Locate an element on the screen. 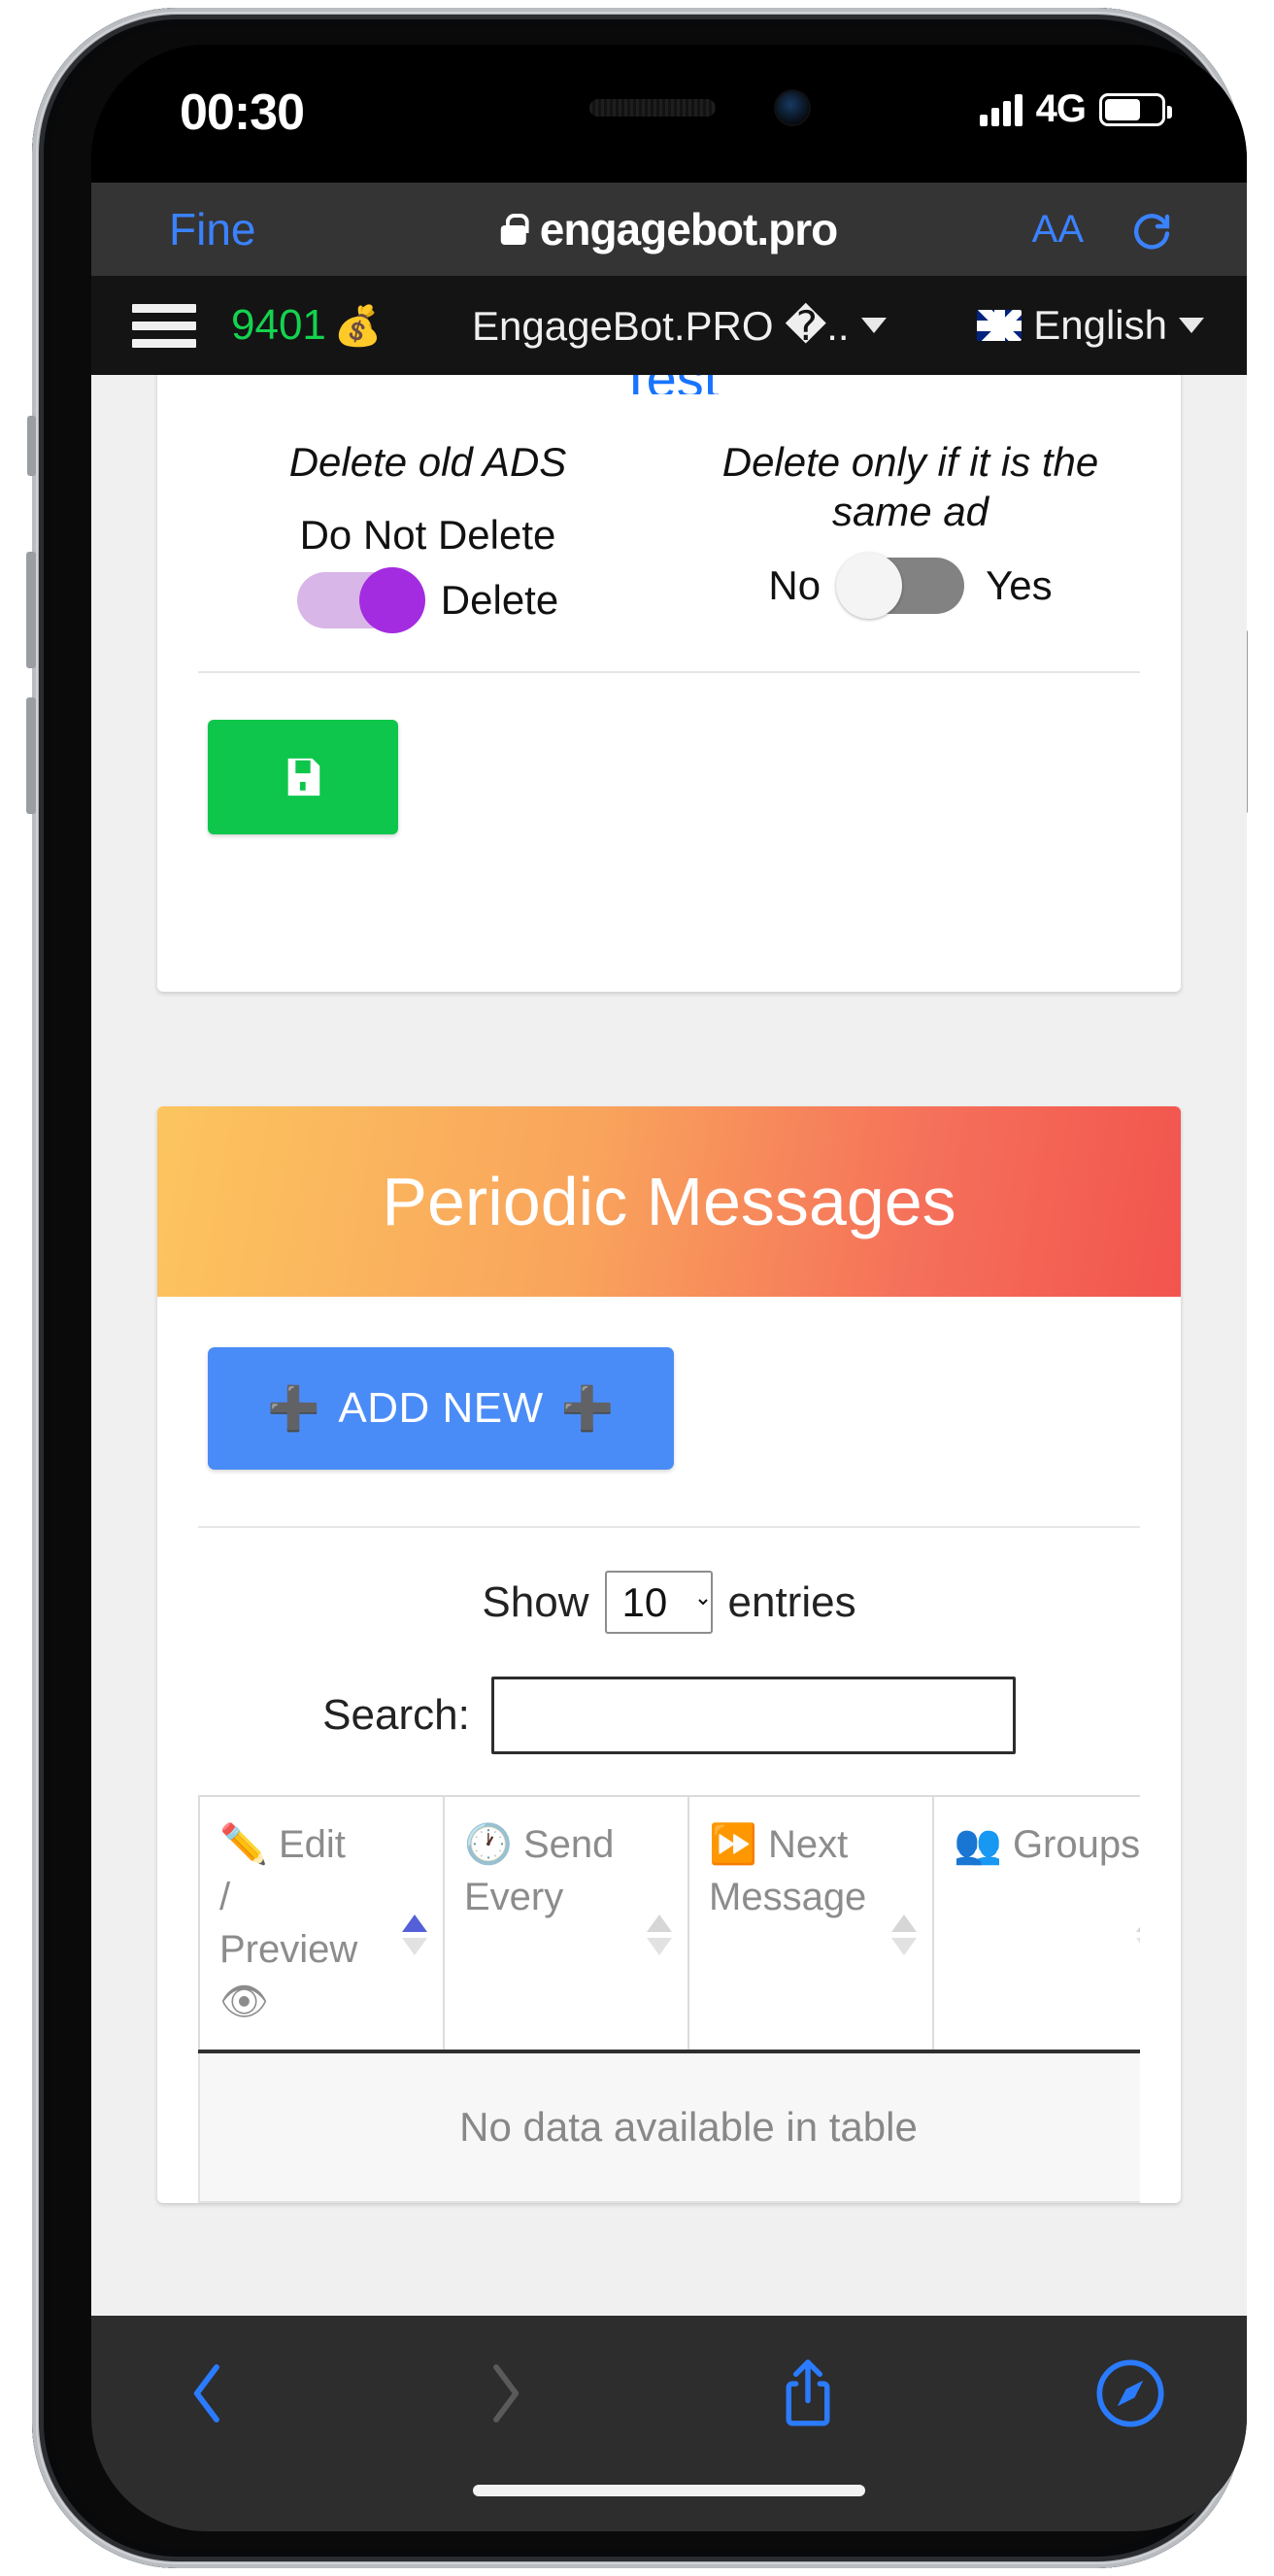  network-type-label: 4G is located at coordinates (1061, 108).